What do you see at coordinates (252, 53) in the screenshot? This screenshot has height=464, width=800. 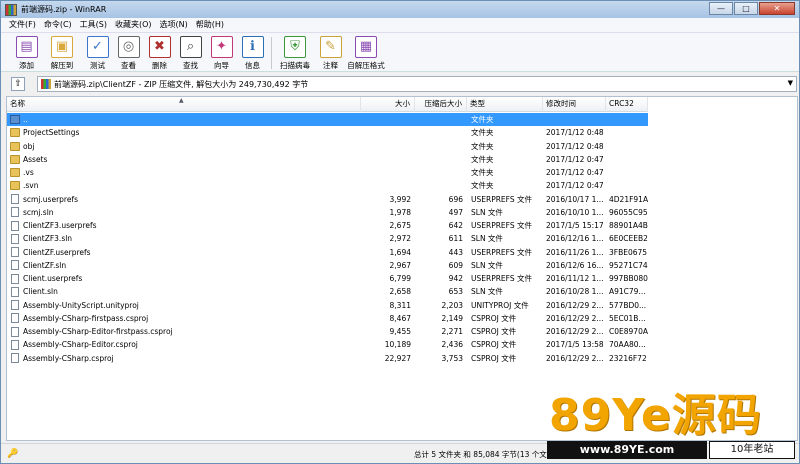 I see `toolbar-button-8: ℹ 信息` at bounding box center [252, 53].